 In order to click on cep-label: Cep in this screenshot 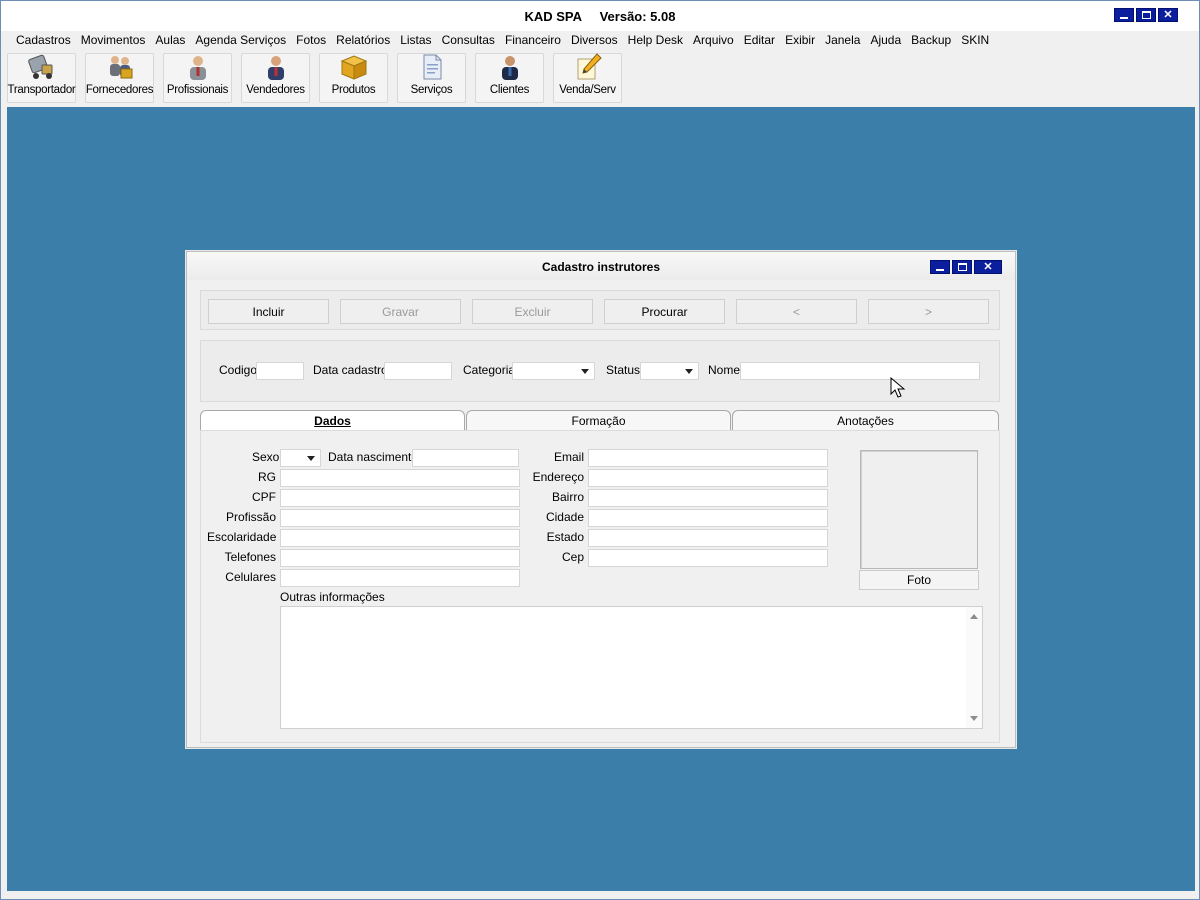, I will do `click(572, 557)`.